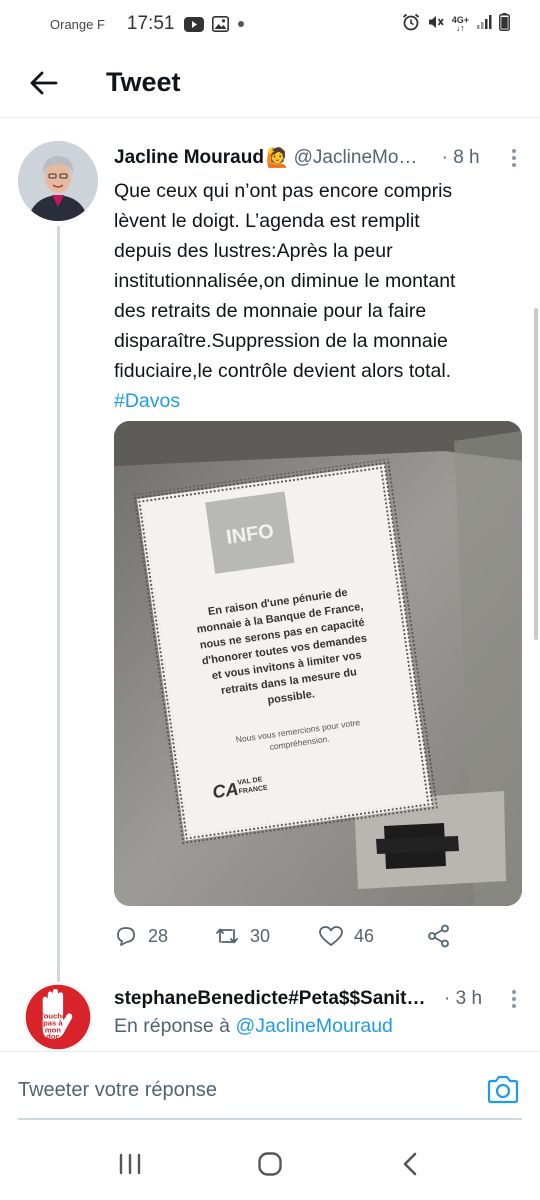  Describe the element at coordinates (53, 1036) in the screenshot. I see `avatar-text-line: doc` at that location.